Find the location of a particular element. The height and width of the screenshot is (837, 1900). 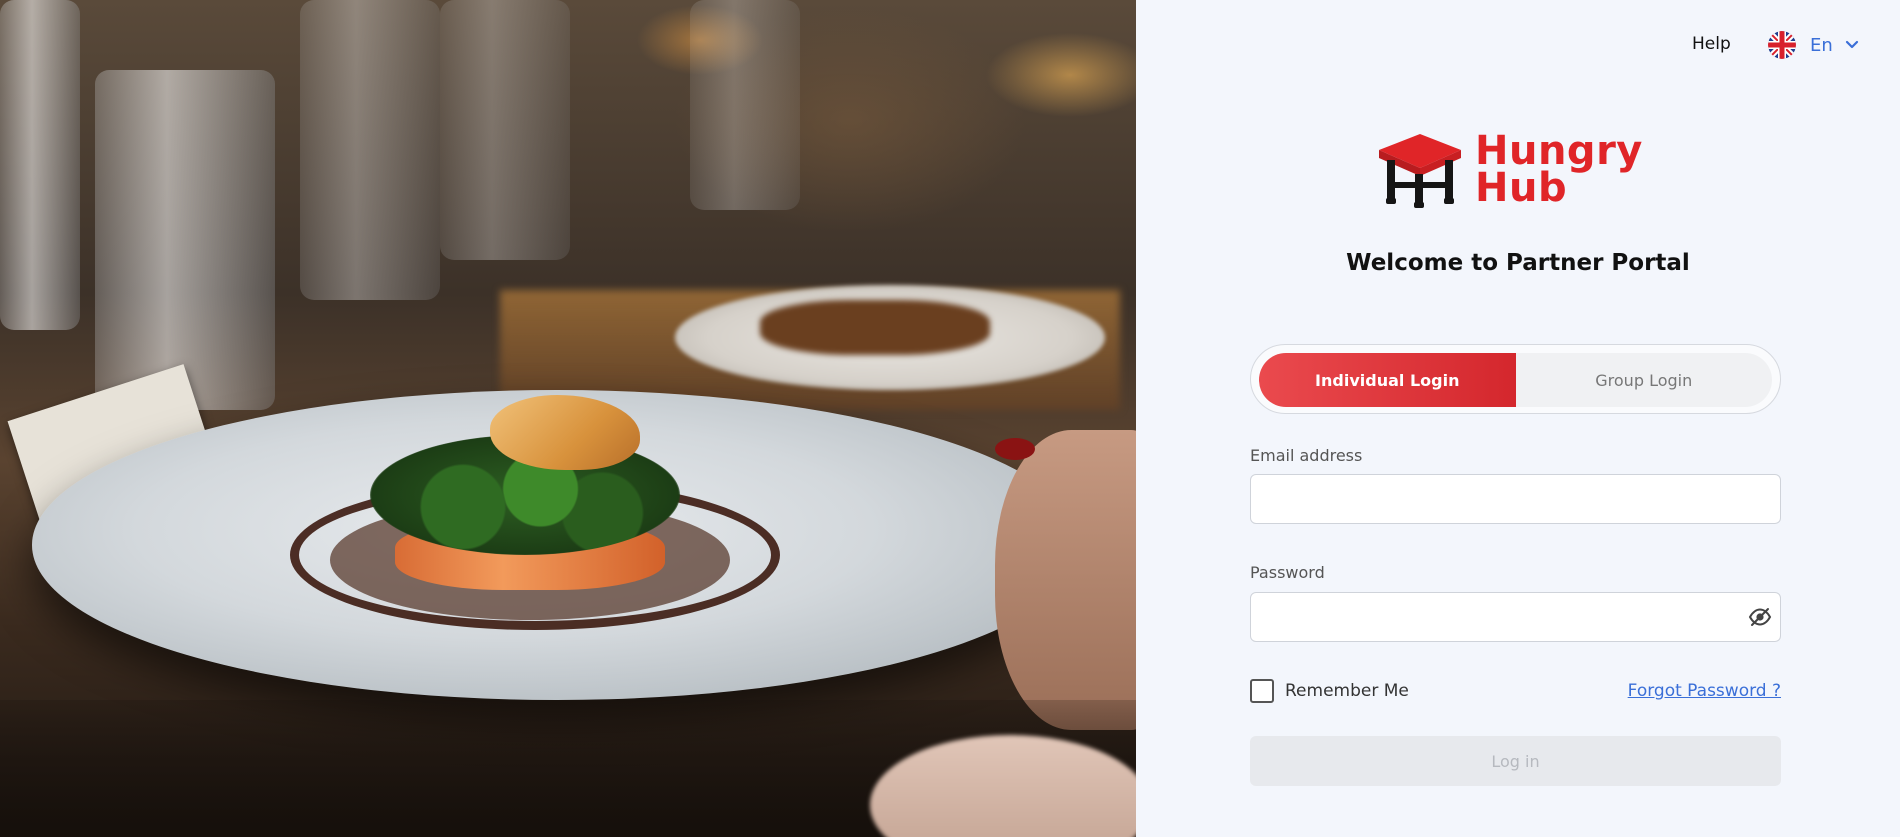

login-type-tabs: Individual Login Group Login is located at coordinates (1515, 379).